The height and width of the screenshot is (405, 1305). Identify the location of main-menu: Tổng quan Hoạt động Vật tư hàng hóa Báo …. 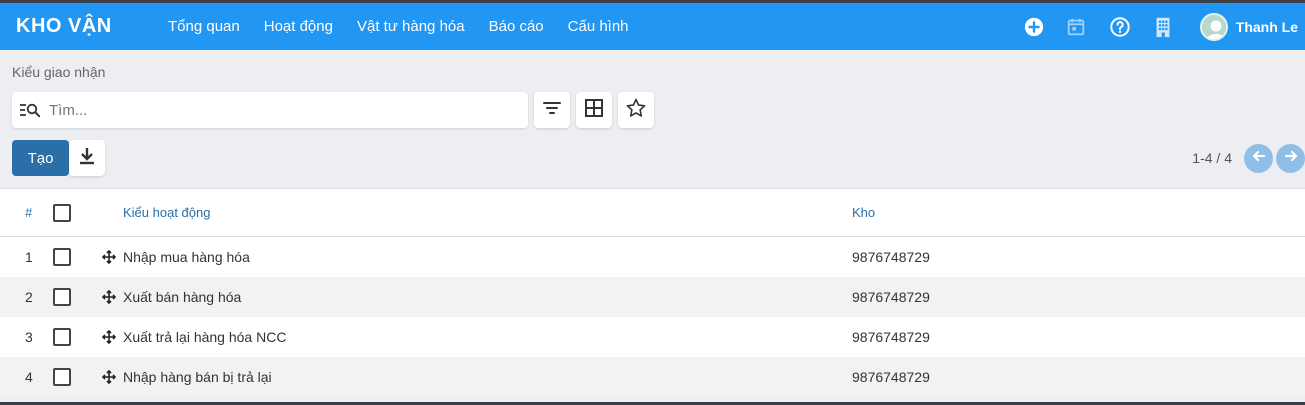
(410, 26).